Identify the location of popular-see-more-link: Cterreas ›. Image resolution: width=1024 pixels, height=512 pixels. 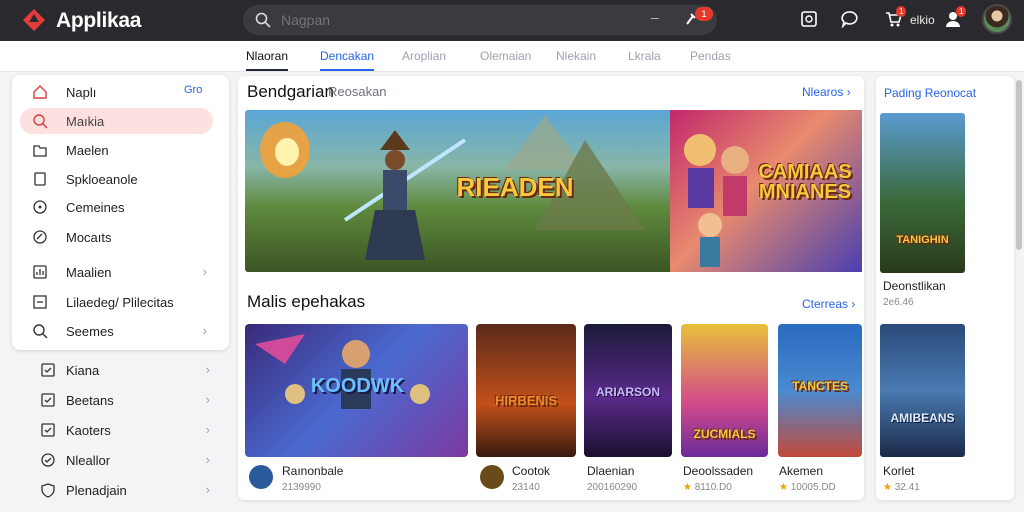
(828, 304).